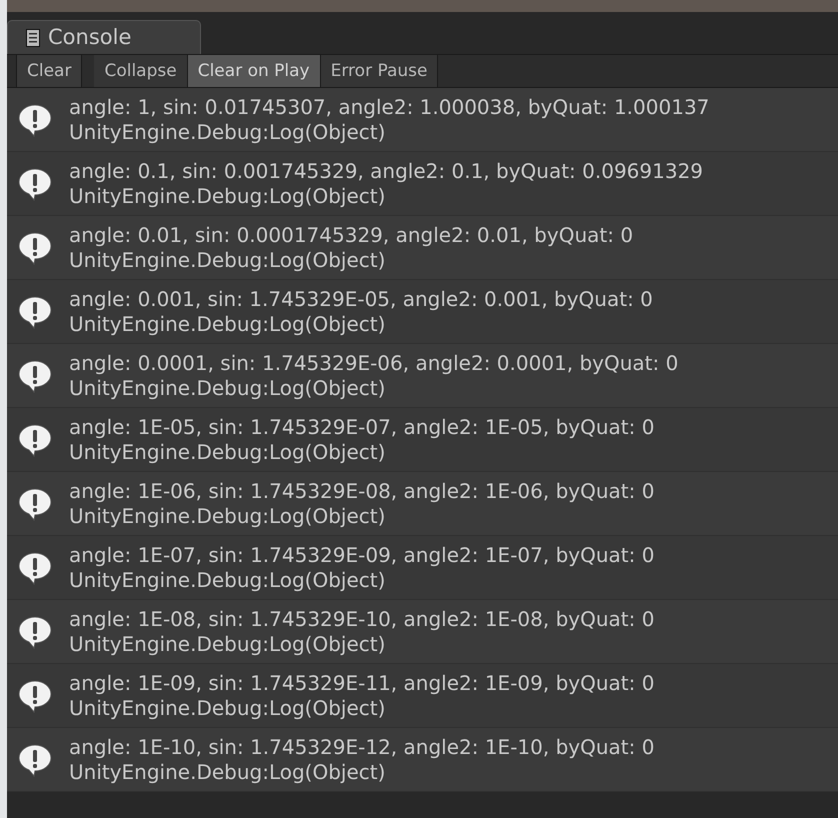 The image size is (838, 818). I want to click on log-entry: angle: 1E-10, sin: 1.745329E-12, angle2: 1E-10, byQuat: 0 UnityEngine.Debug:Log(Object), so click(422, 760).